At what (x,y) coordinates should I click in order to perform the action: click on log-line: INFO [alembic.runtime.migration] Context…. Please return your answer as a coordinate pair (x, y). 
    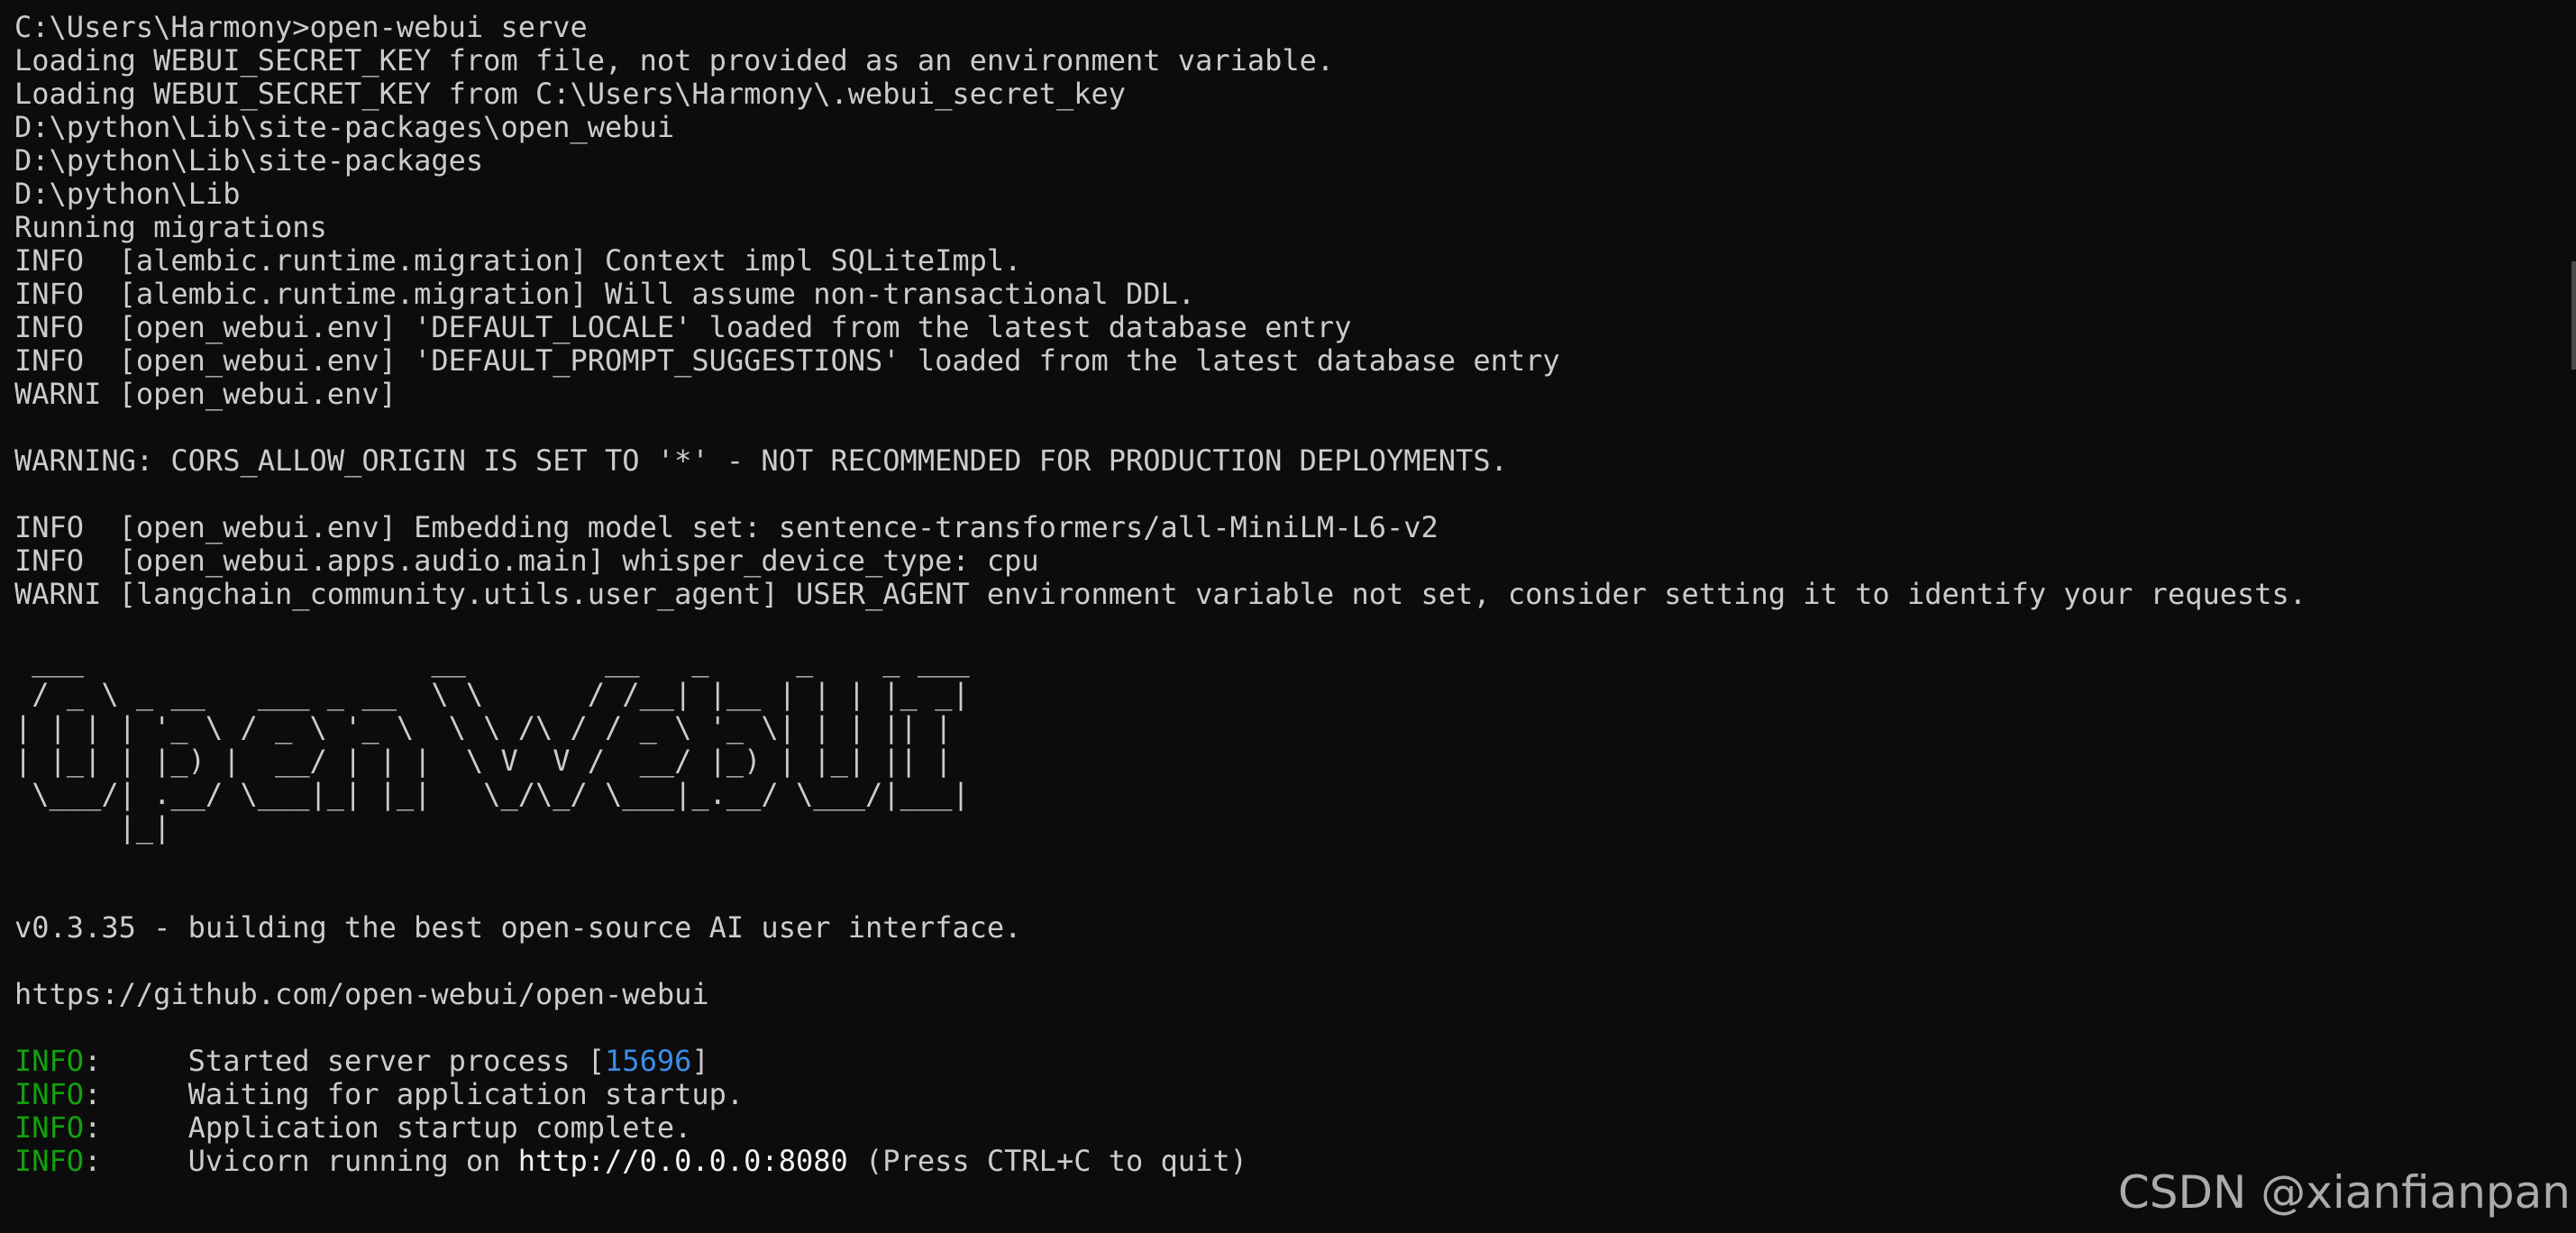
    Looking at the image, I should click on (518, 260).